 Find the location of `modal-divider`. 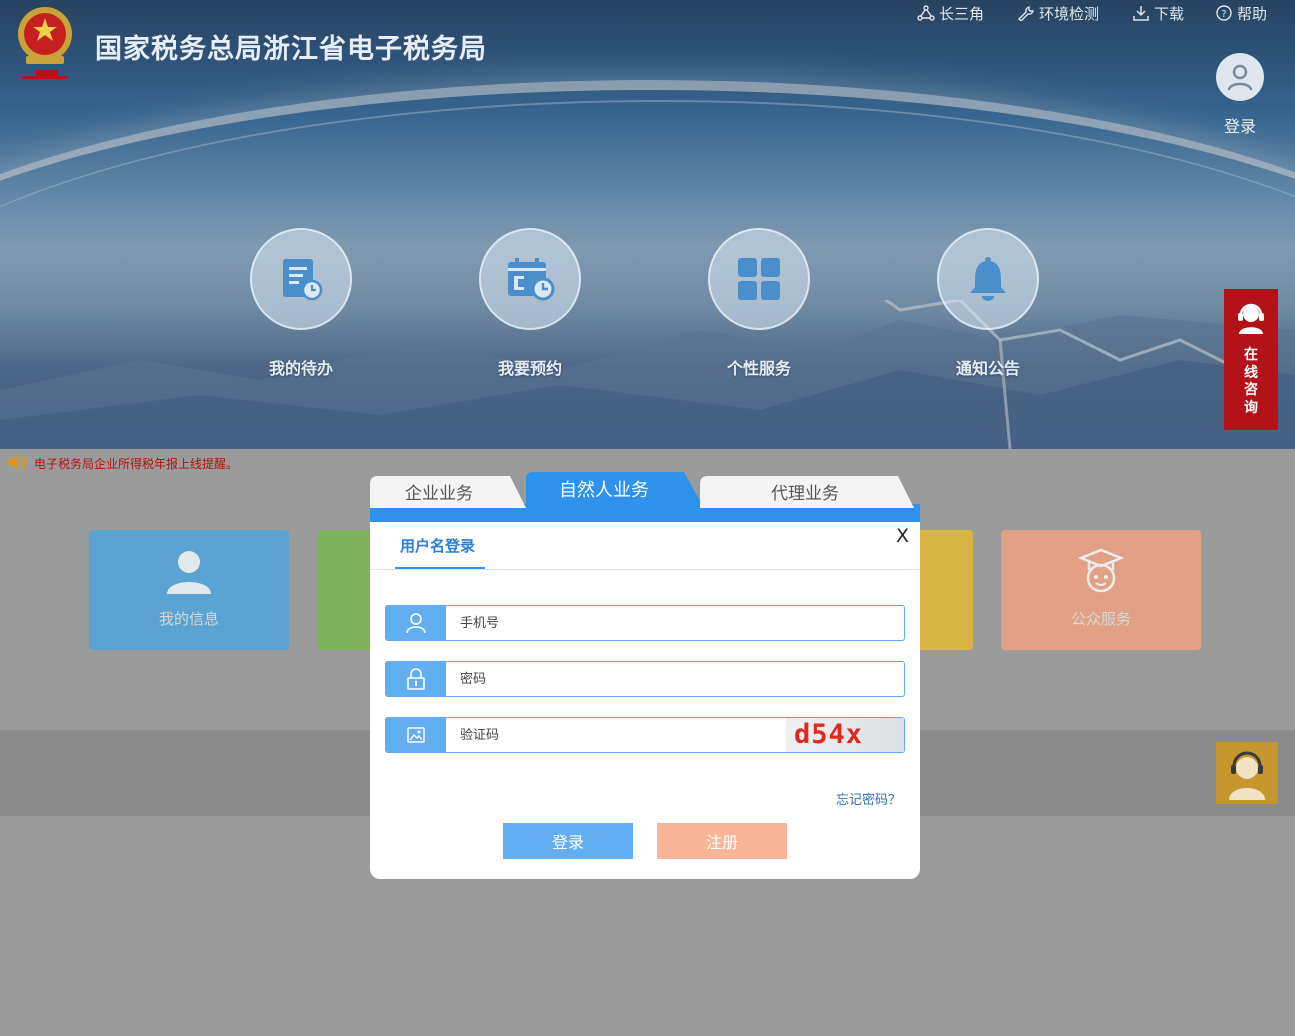

modal-divider is located at coordinates (645, 569).